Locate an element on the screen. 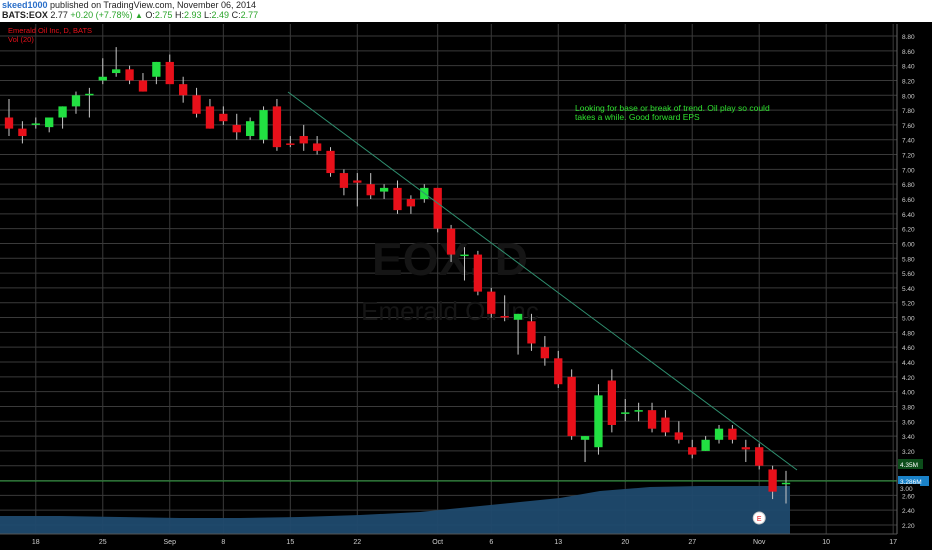 This screenshot has width=932, height=550. volume-indicator-label: Vol (20) is located at coordinates (21, 39).